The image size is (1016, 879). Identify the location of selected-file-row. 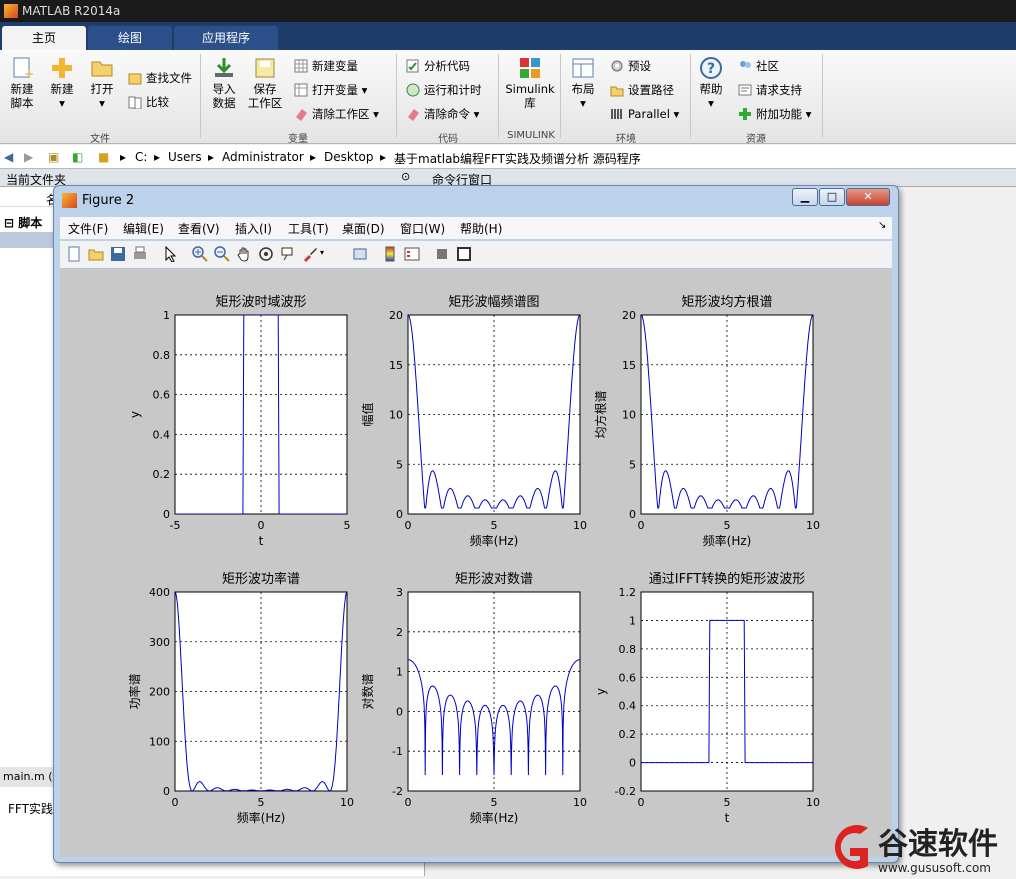
(30, 240).